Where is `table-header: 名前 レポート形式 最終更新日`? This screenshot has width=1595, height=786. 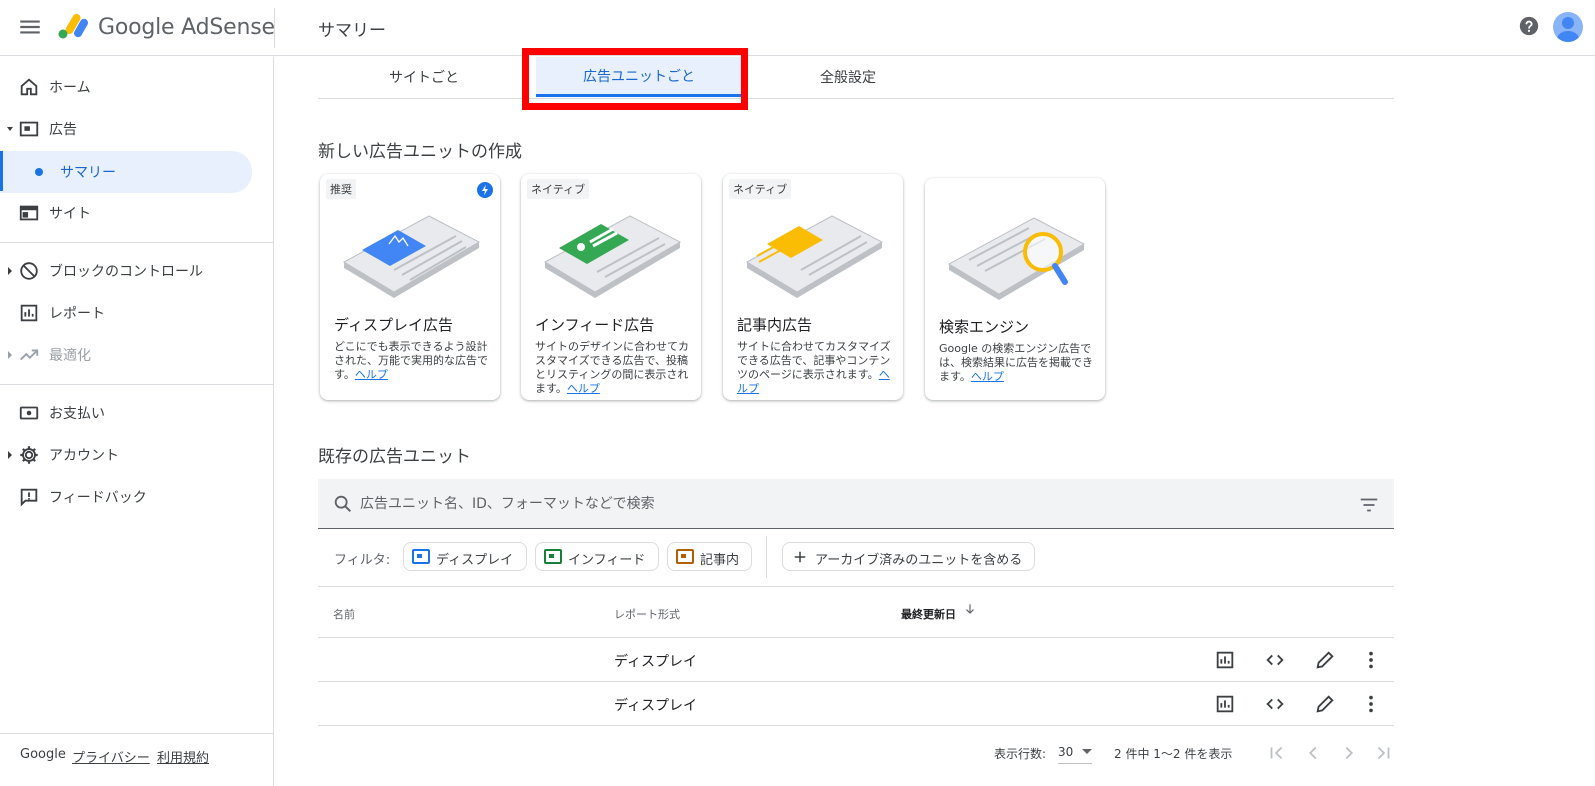 table-header: 名前 レポート形式 最終更新日 is located at coordinates (856, 612).